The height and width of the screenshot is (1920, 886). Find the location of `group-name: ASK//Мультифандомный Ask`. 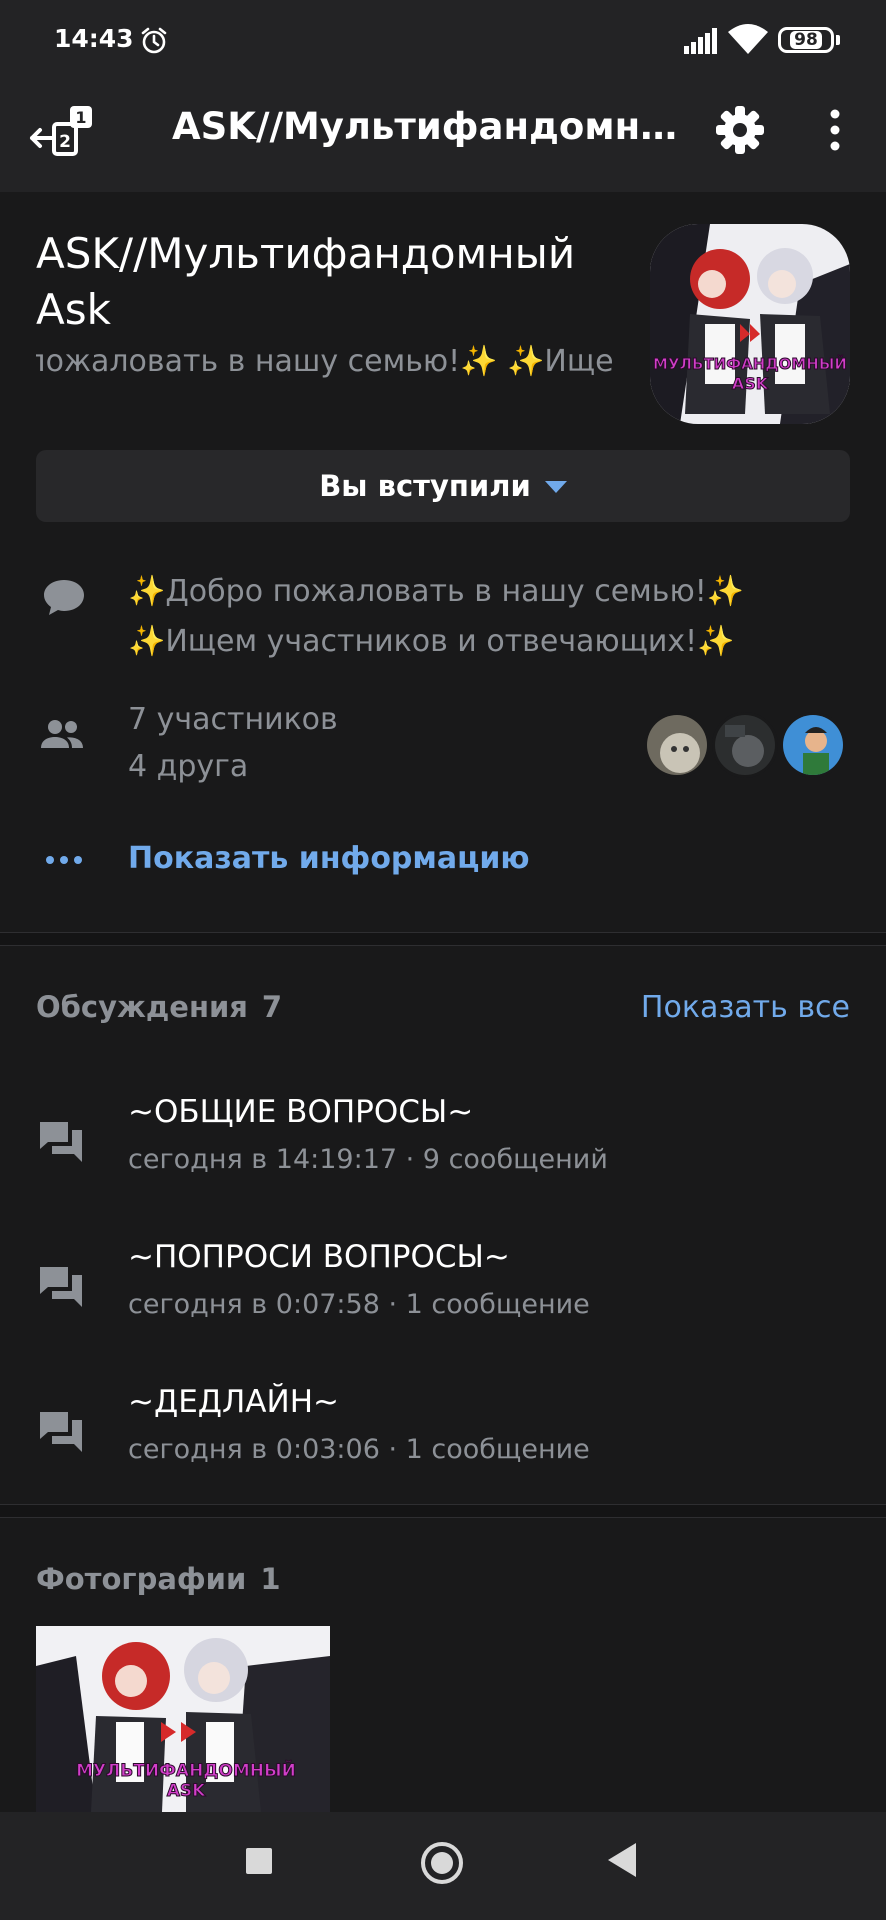

group-name: ASK//Мультифандомный Ask is located at coordinates (306, 281).